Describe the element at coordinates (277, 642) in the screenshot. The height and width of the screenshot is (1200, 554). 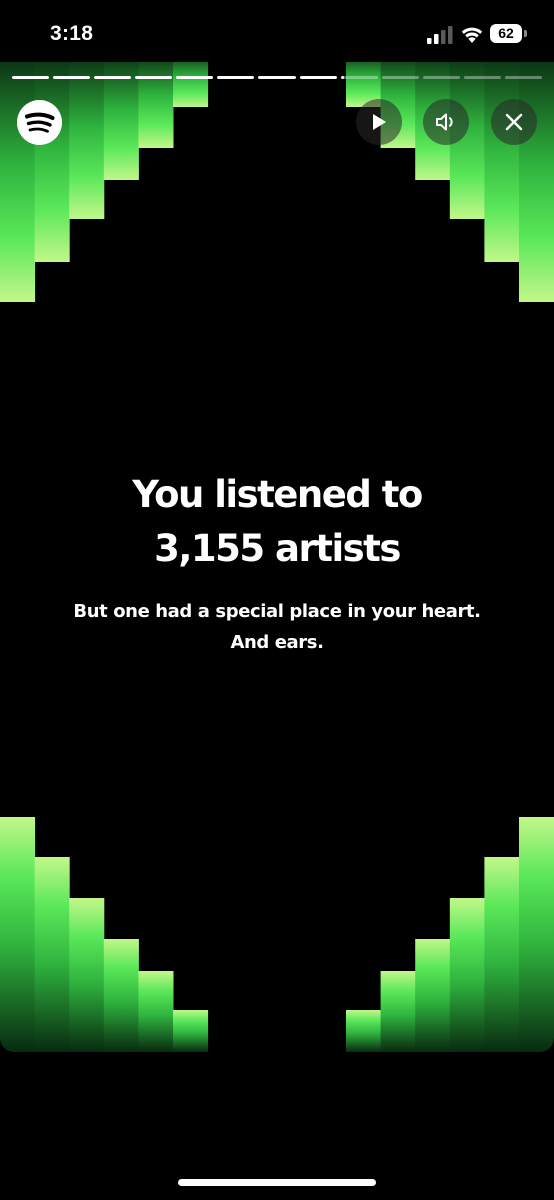
I see `subtext-line-2: And ears.` at that location.